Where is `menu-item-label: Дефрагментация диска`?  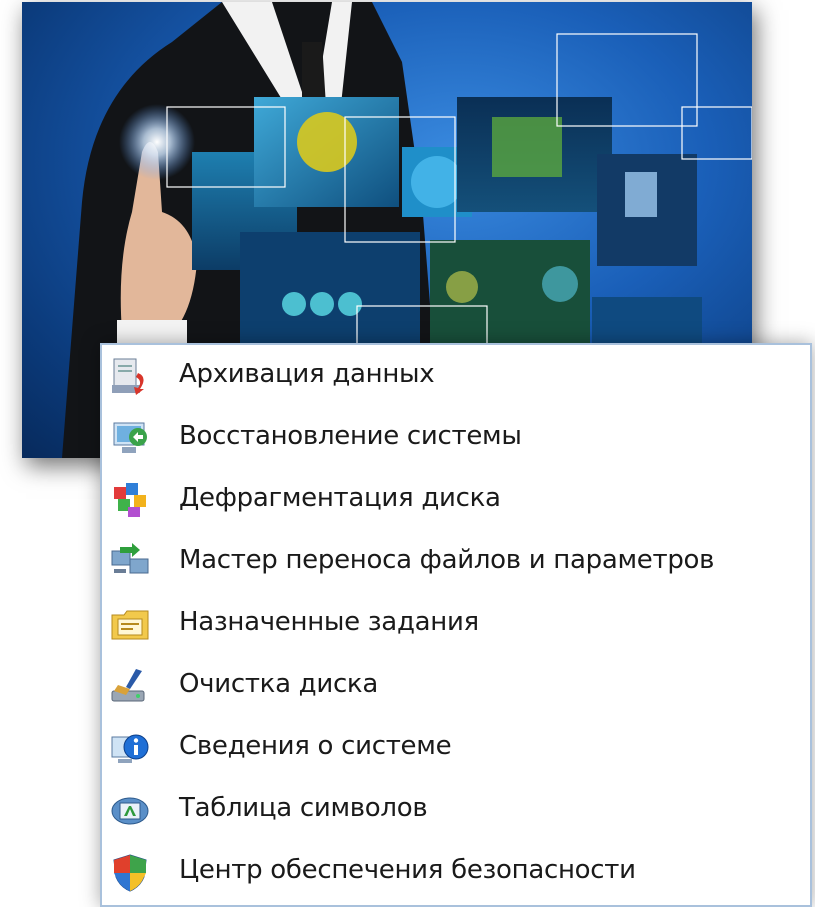 menu-item-label: Дефрагментация диска is located at coordinates (340, 498).